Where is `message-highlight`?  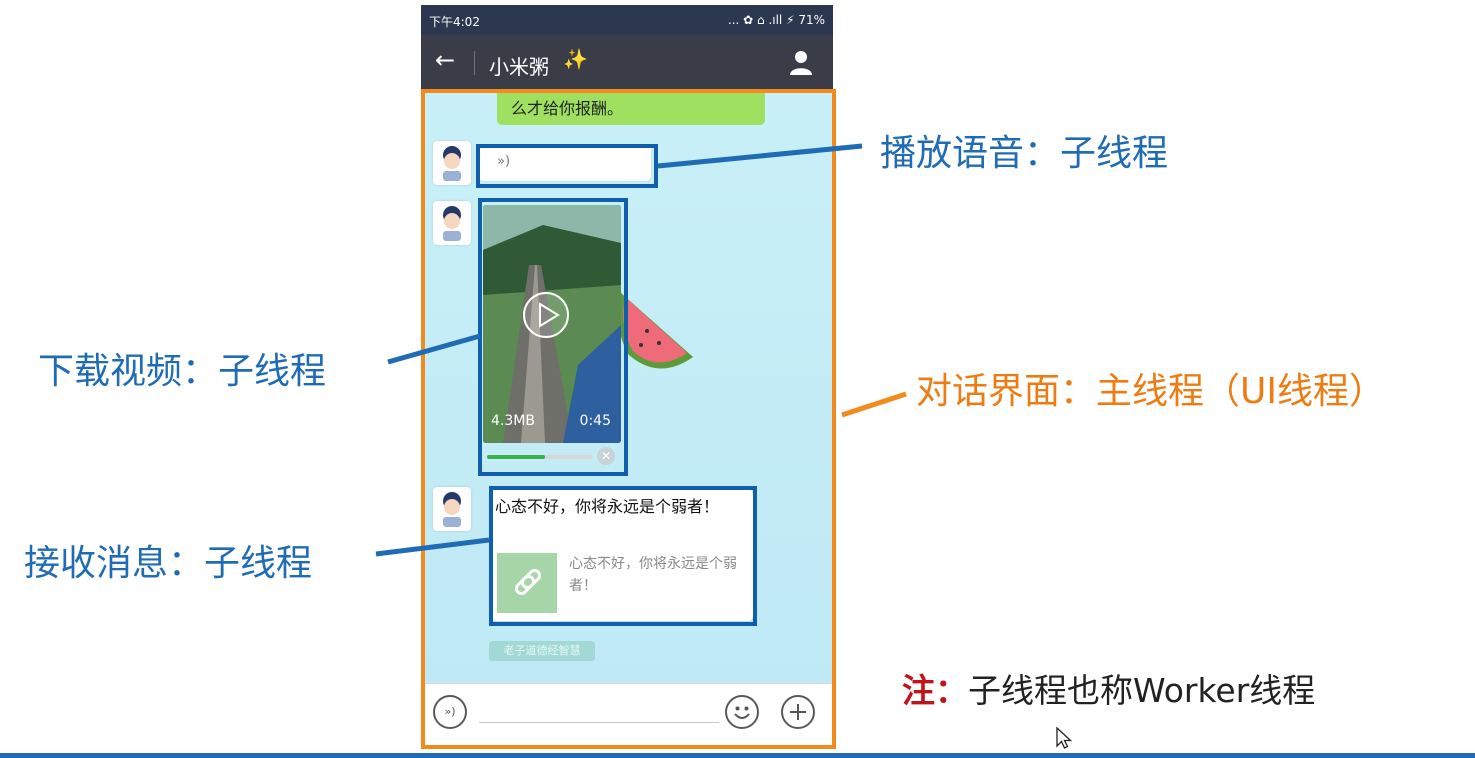 message-highlight is located at coordinates (623, 556).